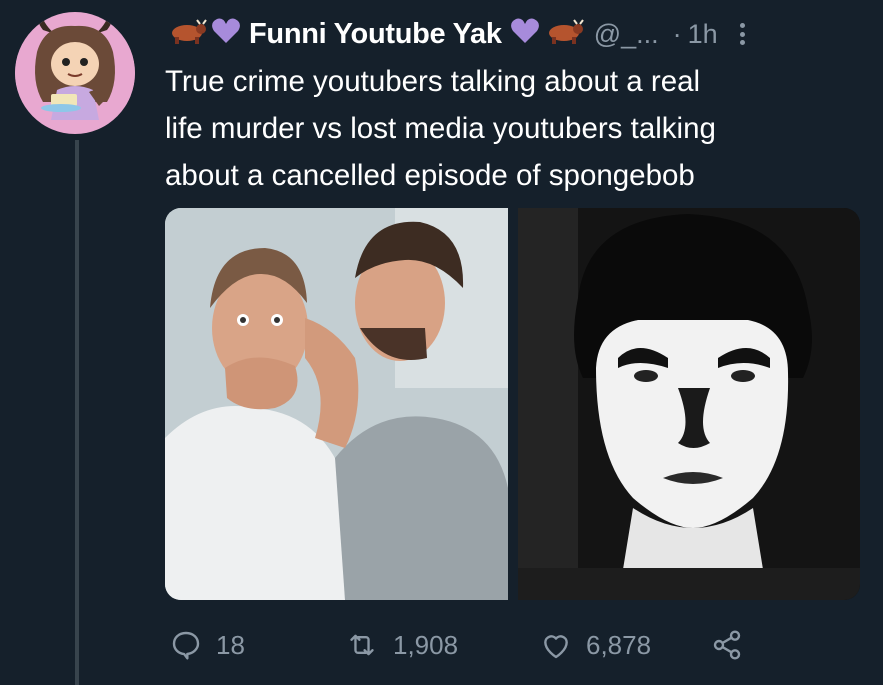 This screenshot has height=685, width=883. I want to click on heart-icon, so click(556, 647).